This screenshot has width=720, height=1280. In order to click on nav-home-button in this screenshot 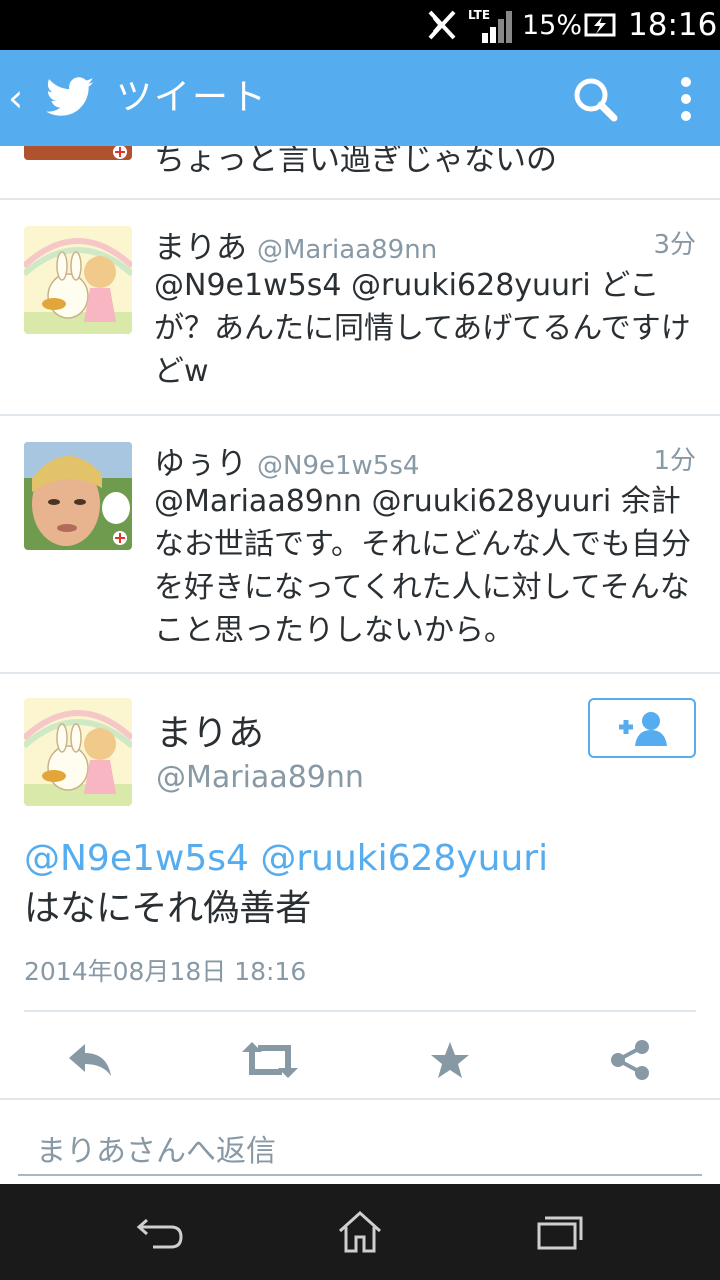, I will do `click(360, 1232)`.